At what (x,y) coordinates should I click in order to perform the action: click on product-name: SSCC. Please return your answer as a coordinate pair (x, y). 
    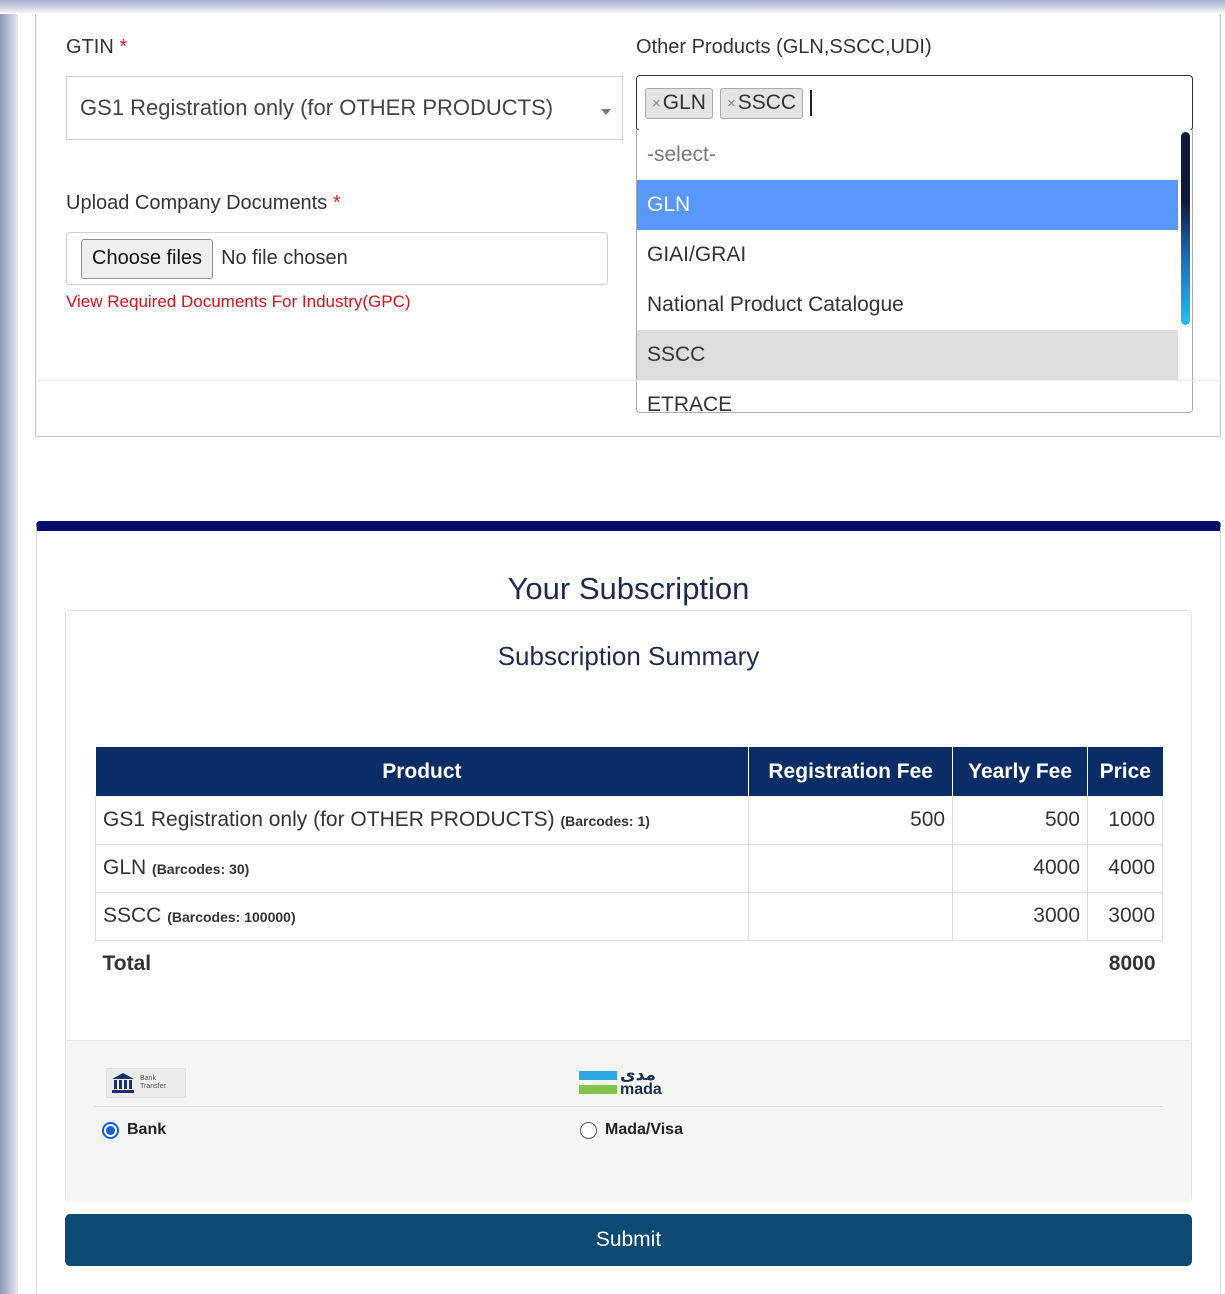
    Looking at the image, I should click on (132, 915).